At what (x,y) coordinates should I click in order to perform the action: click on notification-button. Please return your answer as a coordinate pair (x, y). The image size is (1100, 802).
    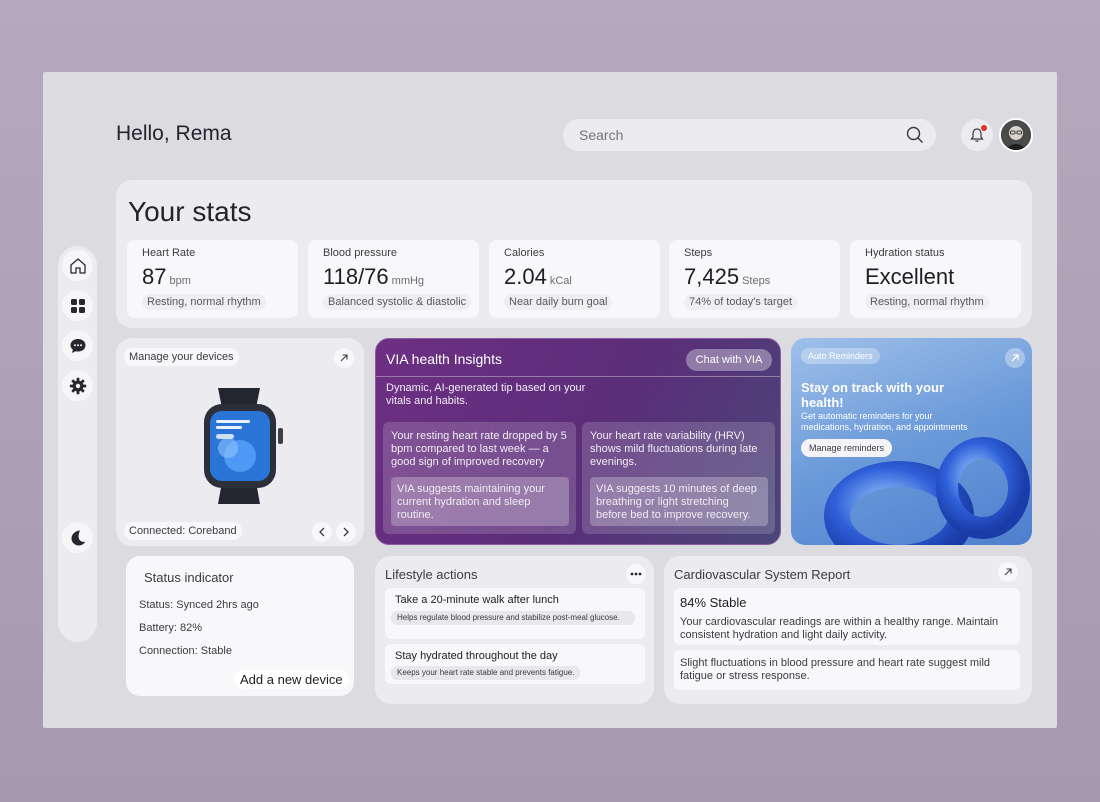
    Looking at the image, I should click on (977, 135).